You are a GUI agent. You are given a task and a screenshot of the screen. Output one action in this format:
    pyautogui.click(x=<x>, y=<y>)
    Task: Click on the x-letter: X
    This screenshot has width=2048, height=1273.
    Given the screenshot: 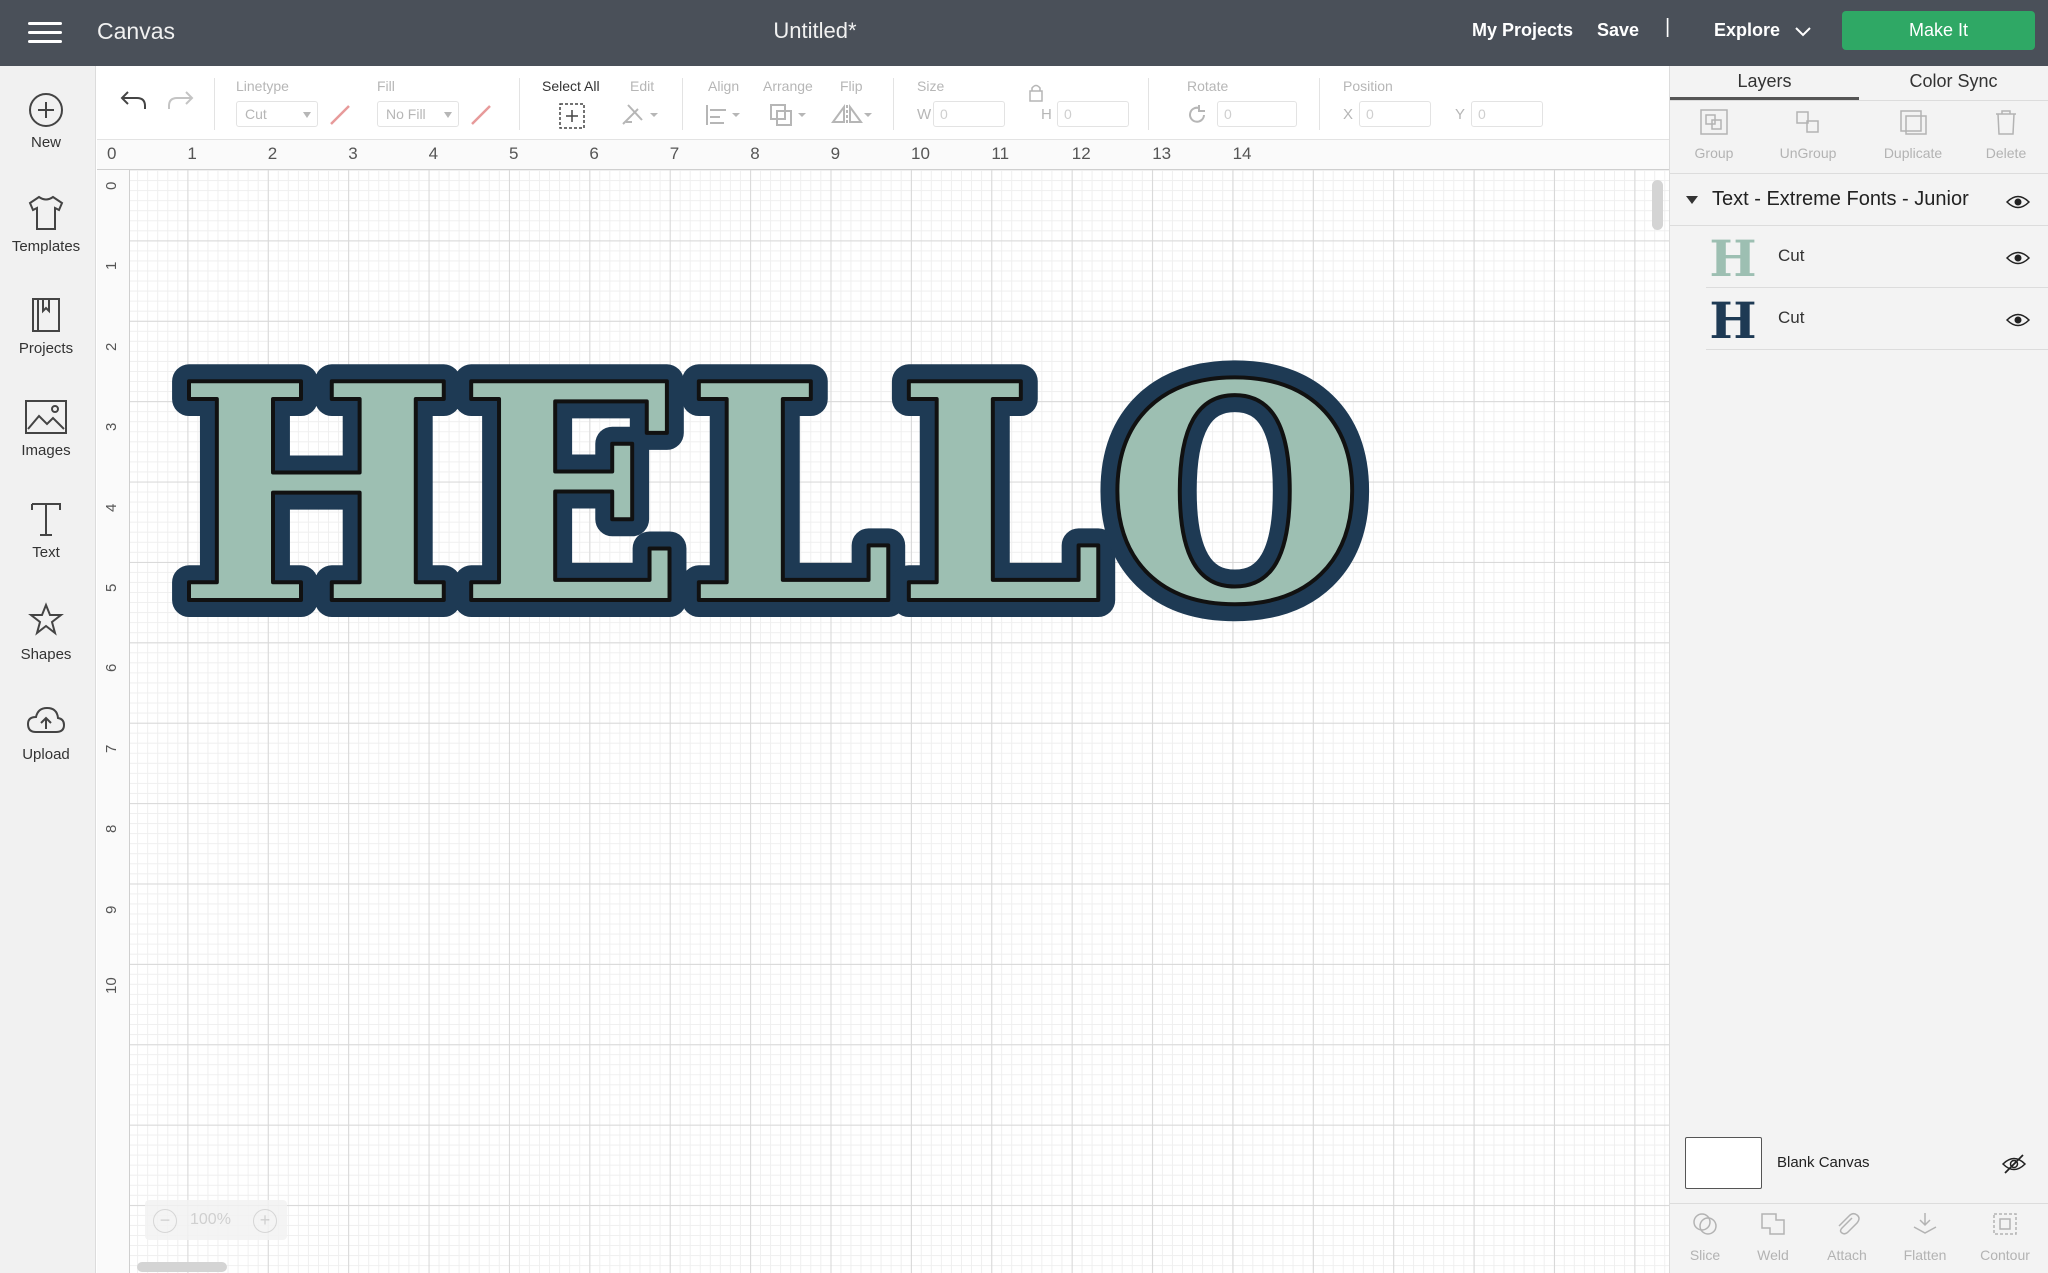 What is the action you would take?
    pyautogui.click(x=1348, y=114)
    